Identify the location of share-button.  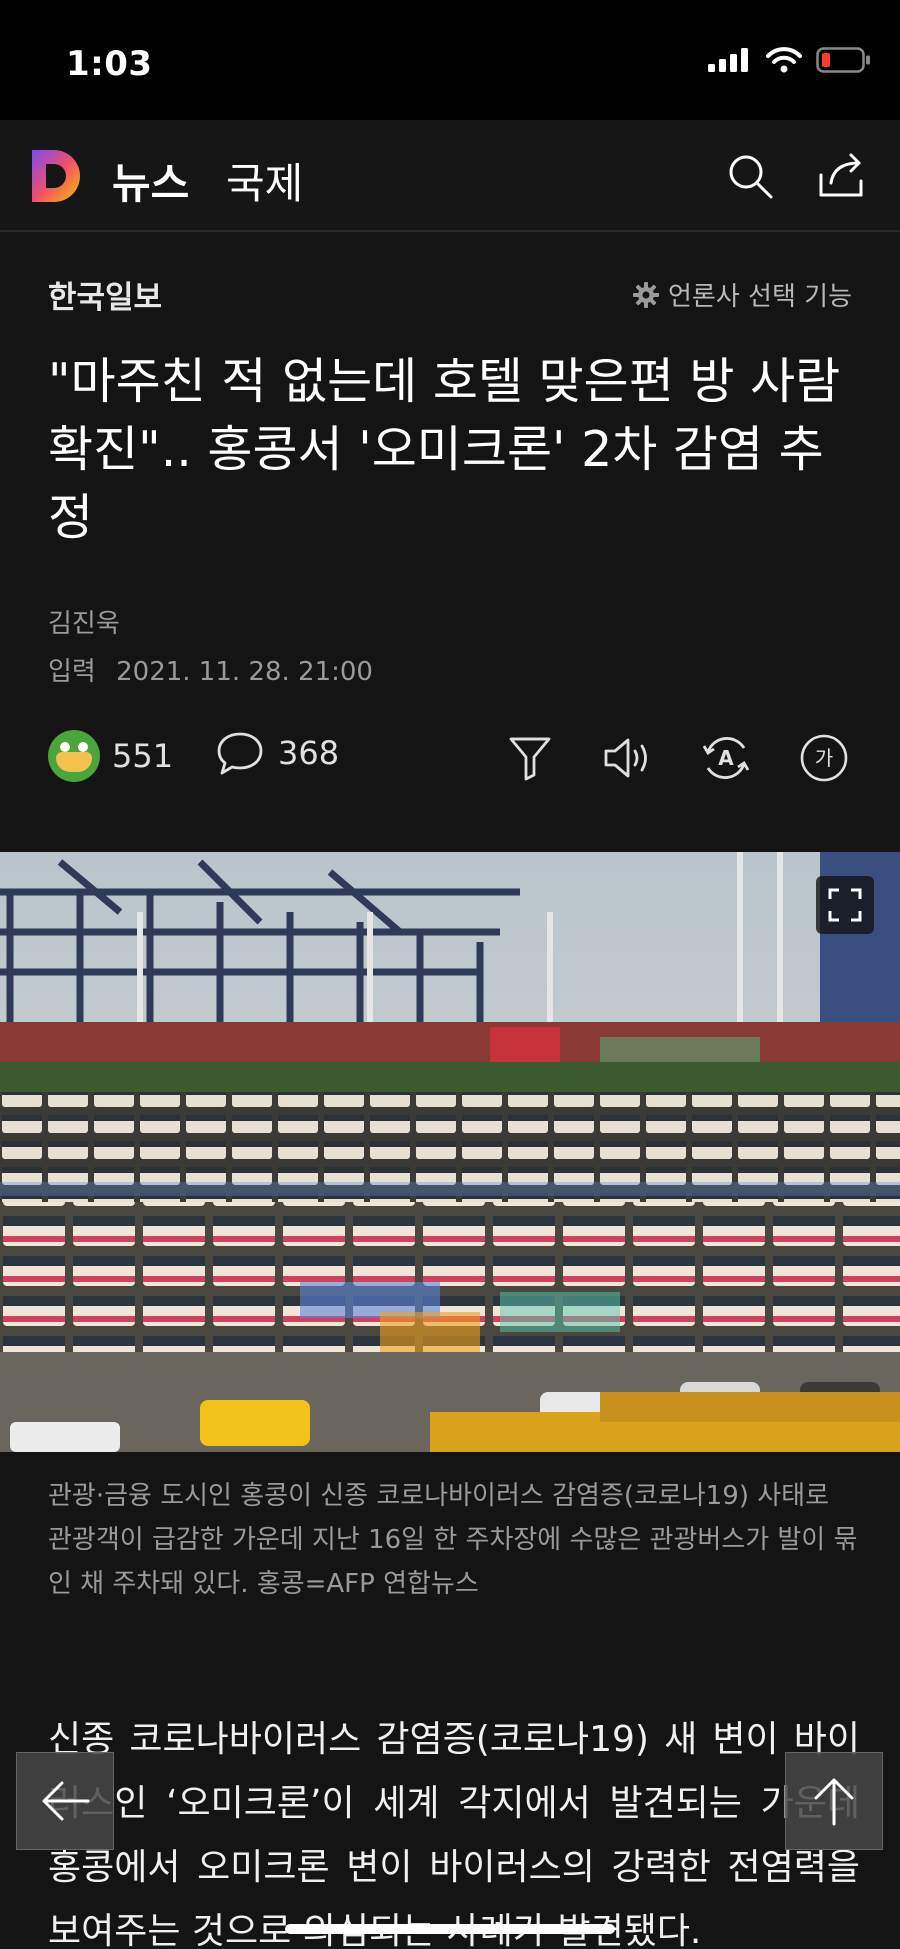
(842, 176).